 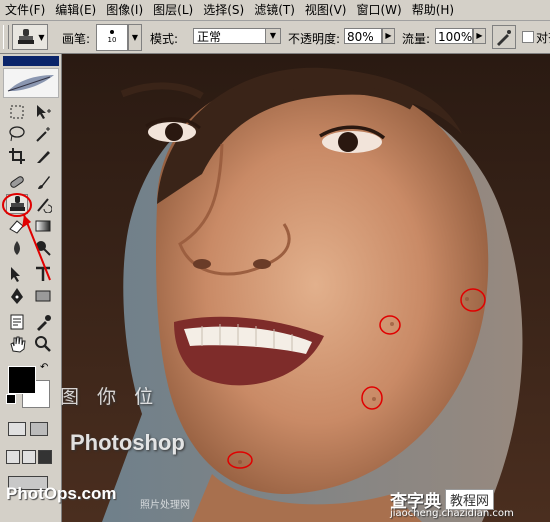 I want to click on brush-tool-icon, so click(x=43, y=182).